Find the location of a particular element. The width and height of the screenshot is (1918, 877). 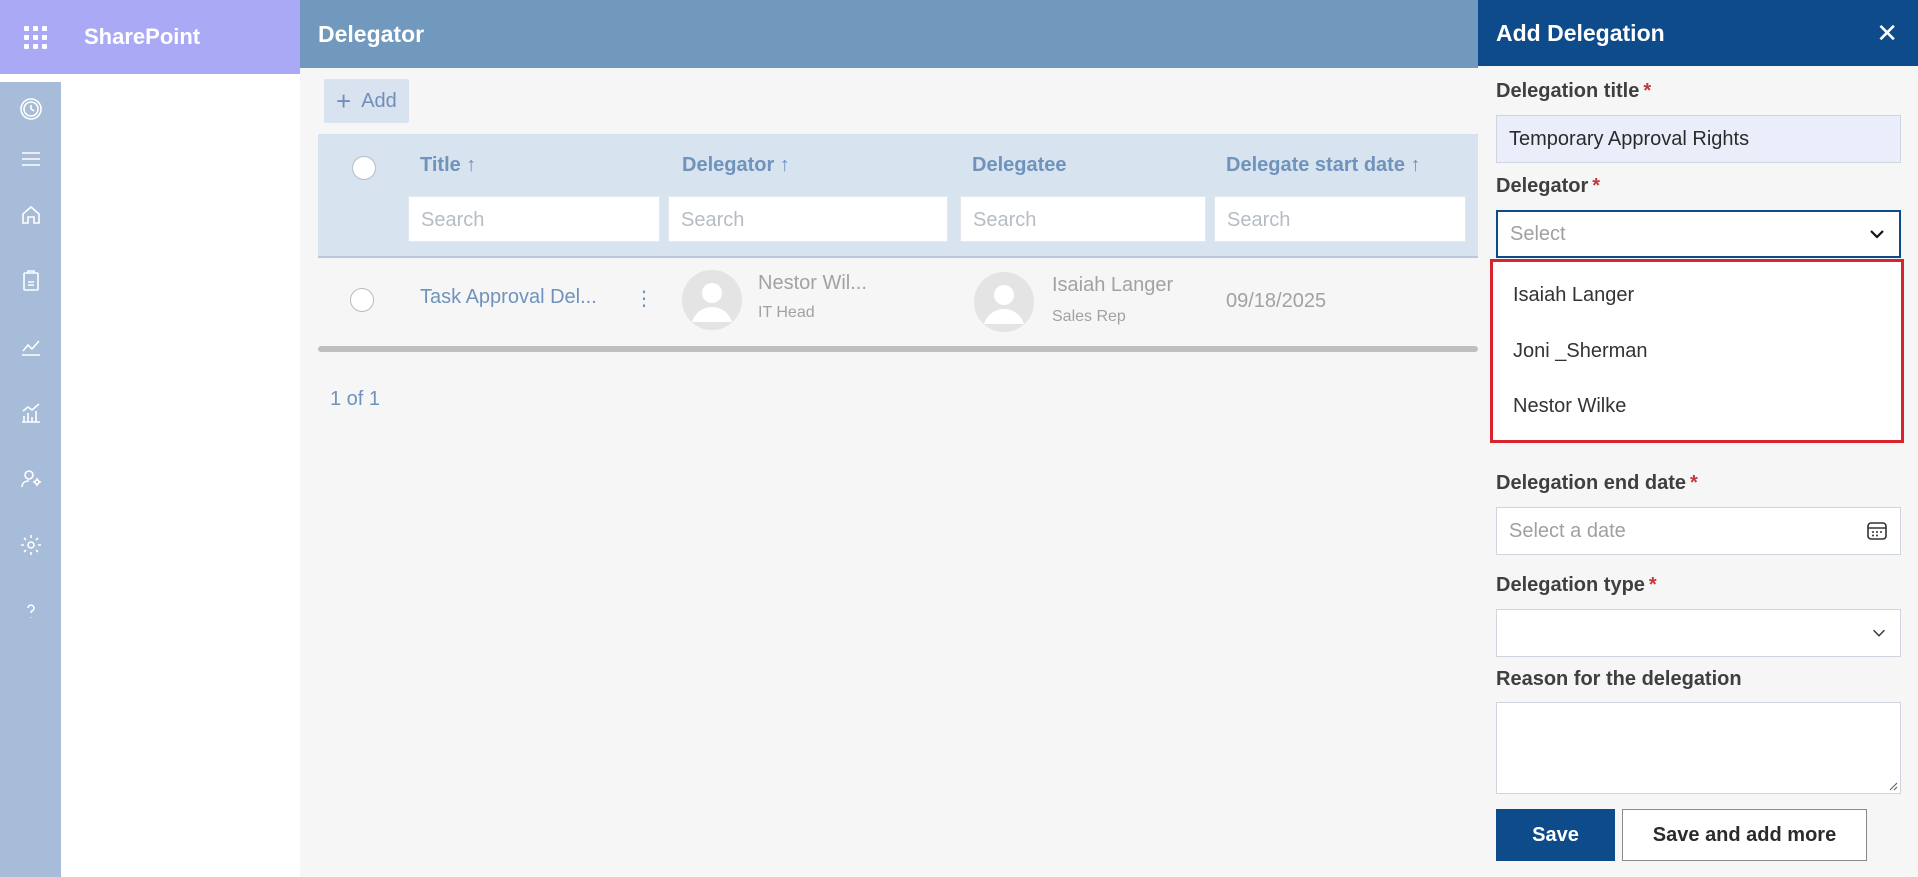

bar-chart-icon is located at coordinates (31, 413).